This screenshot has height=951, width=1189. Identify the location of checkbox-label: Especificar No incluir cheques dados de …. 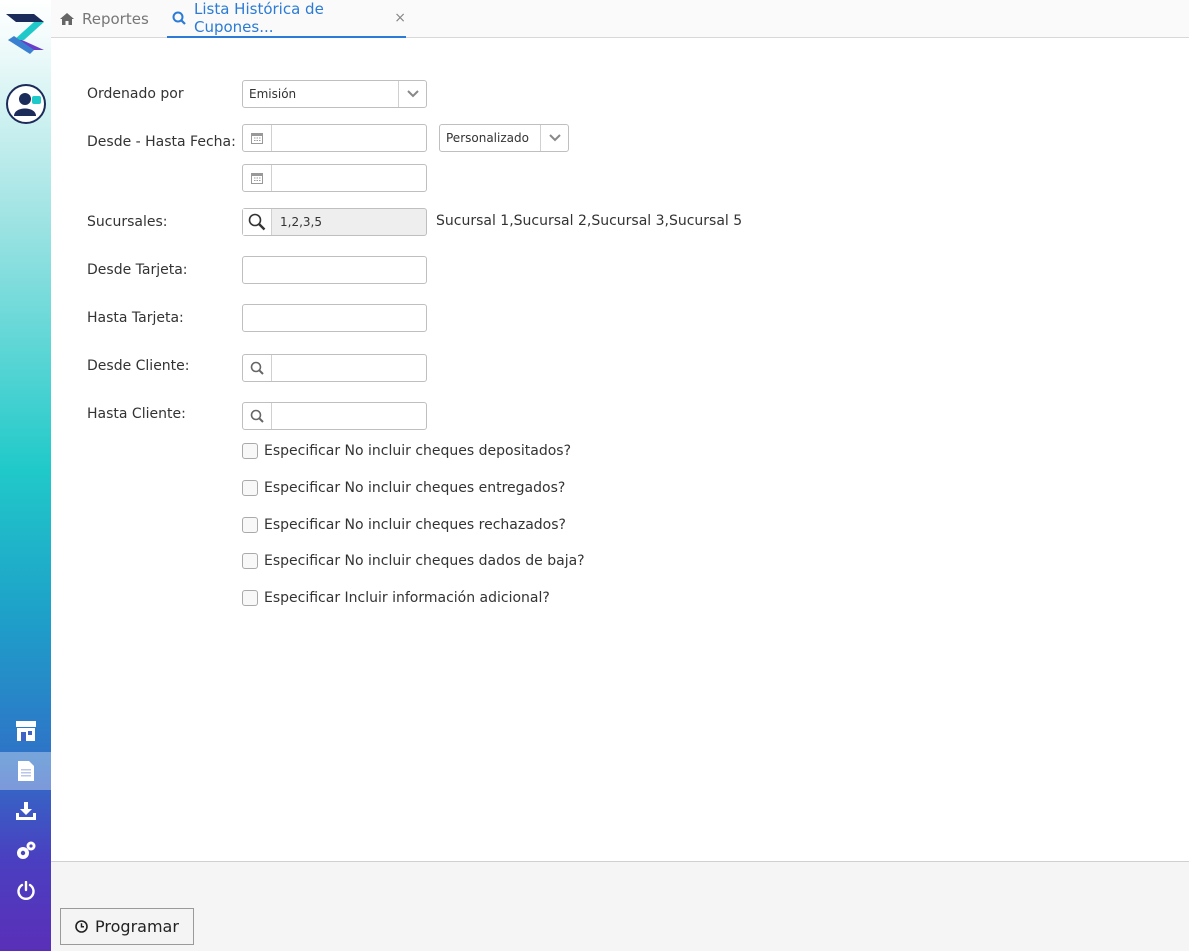
(424, 561).